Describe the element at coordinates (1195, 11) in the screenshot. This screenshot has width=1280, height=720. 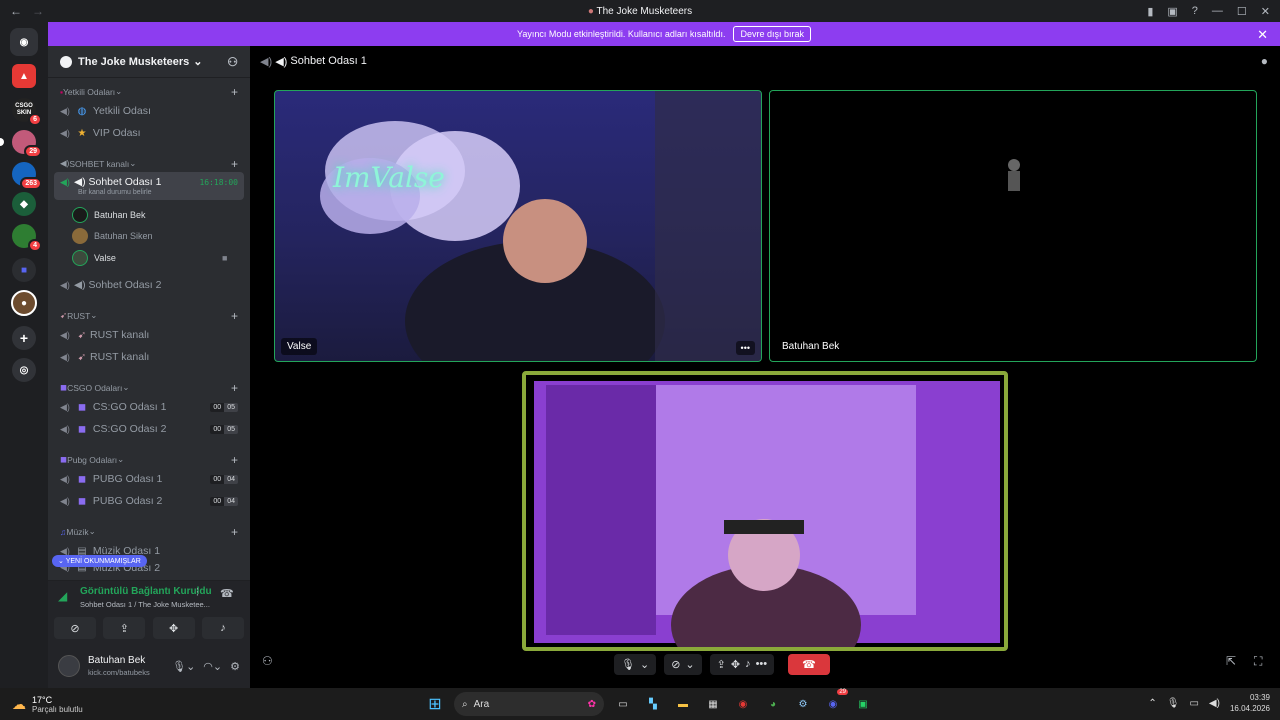
I see `help-icon: ?` at that location.